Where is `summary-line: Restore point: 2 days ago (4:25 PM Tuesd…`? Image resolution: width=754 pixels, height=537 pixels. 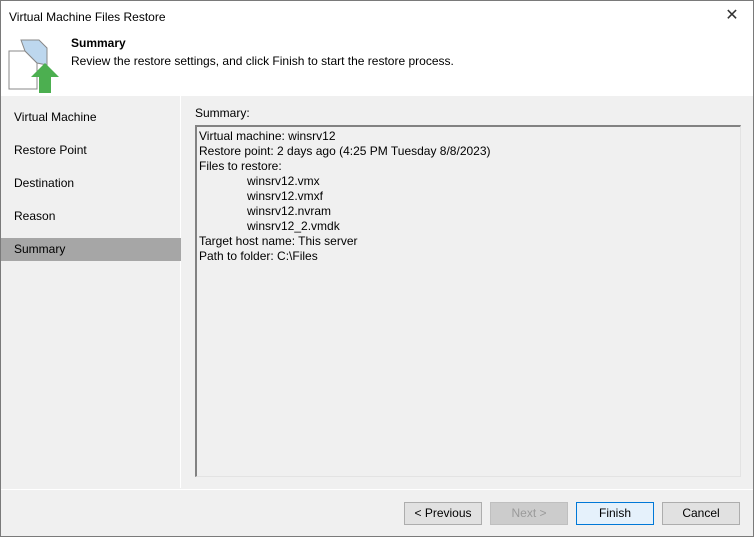 summary-line: Restore point: 2 days ago (4:25 PM Tuesd… is located at coordinates (345, 151).